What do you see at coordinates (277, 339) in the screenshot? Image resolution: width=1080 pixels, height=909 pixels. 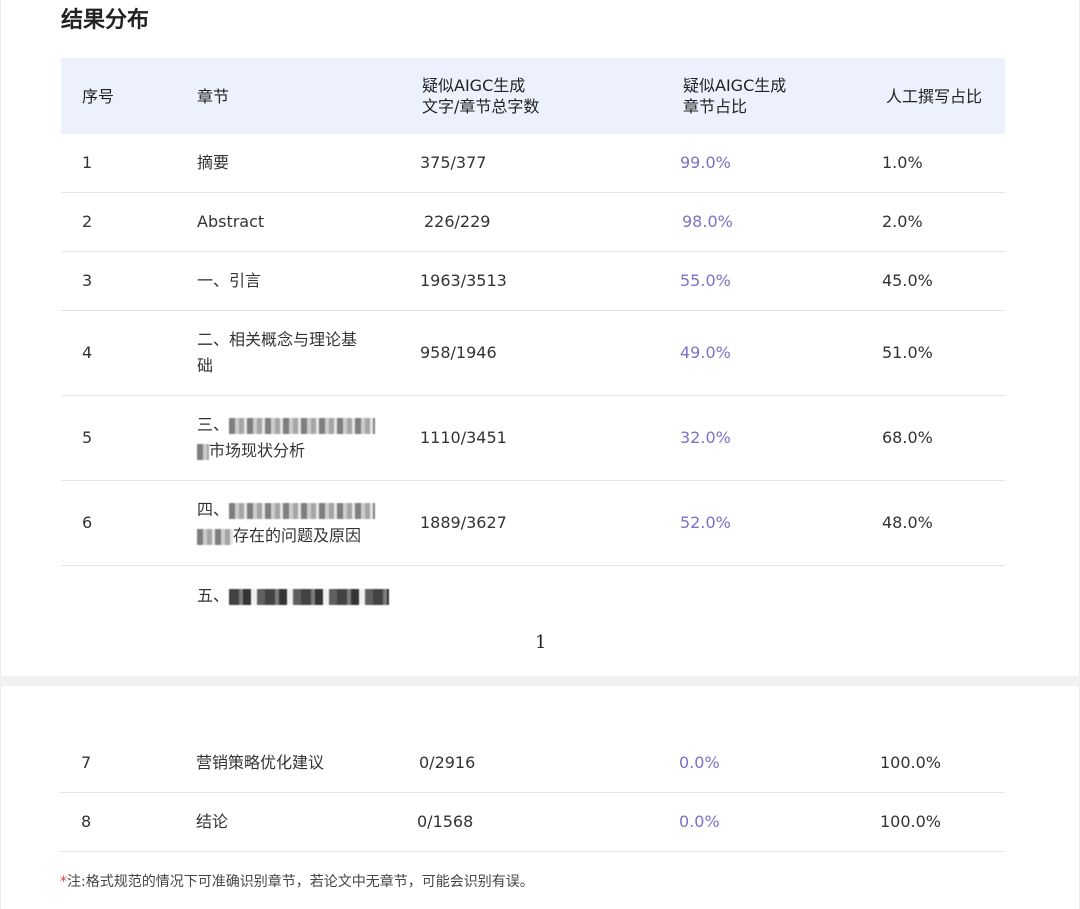 I see `row-chapter-line1: 二、相关概念与理论基` at bounding box center [277, 339].